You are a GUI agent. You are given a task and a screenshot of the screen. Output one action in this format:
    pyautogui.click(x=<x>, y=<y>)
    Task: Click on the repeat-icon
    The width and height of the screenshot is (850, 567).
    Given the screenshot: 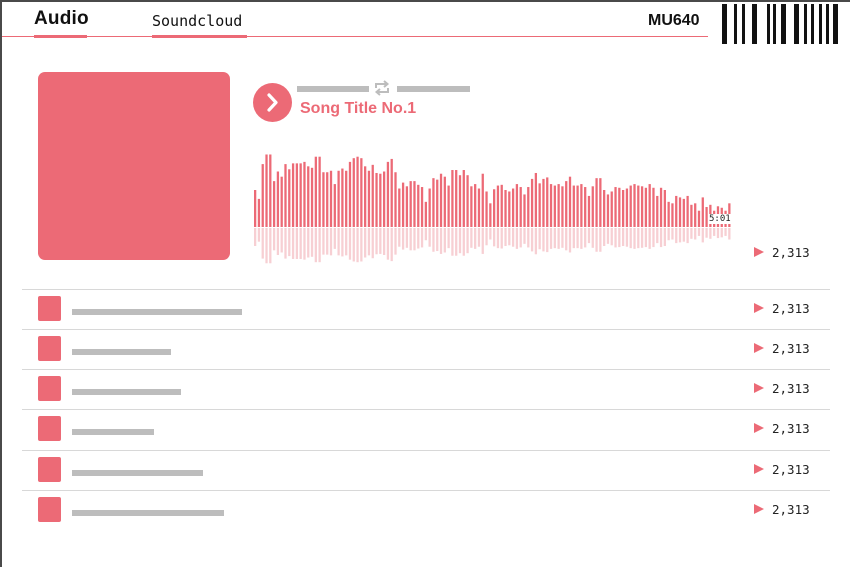 What is the action you would take?
    pyautogui.click(x=382, y=88)
    